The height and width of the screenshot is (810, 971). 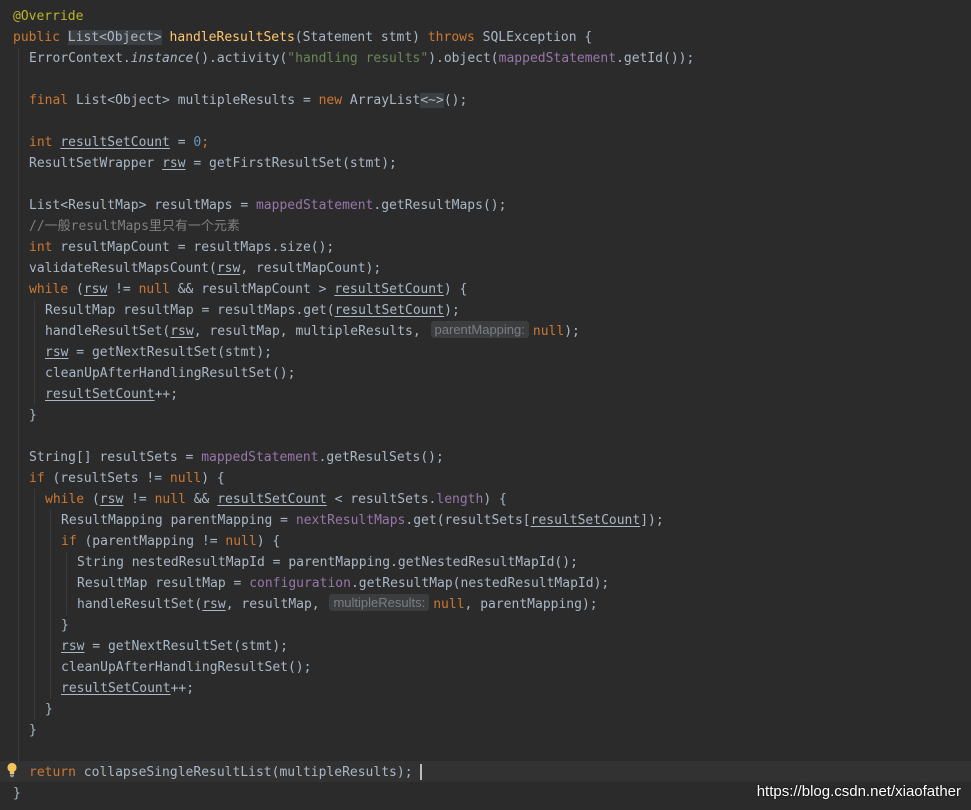 What do you see at coordinates (480, 583) in the screenshot?
I see `code-token: .getResultMap(nestedResultMapId);` at bounding box center [480, 583].